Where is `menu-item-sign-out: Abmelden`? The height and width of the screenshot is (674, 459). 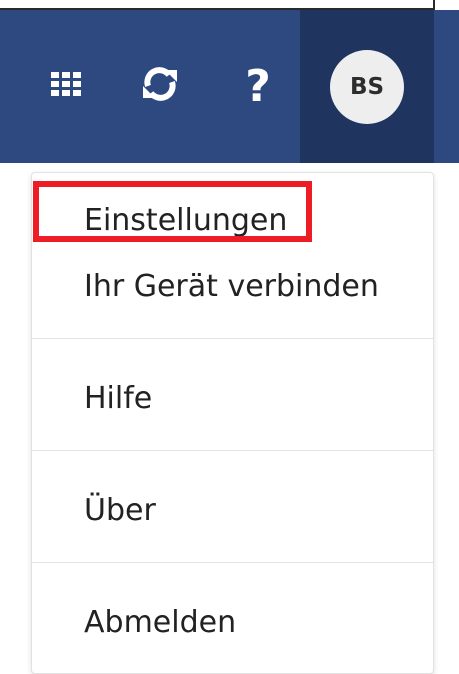 menu-item-sign-out: Abmelden is located at coordinates (160, 623).